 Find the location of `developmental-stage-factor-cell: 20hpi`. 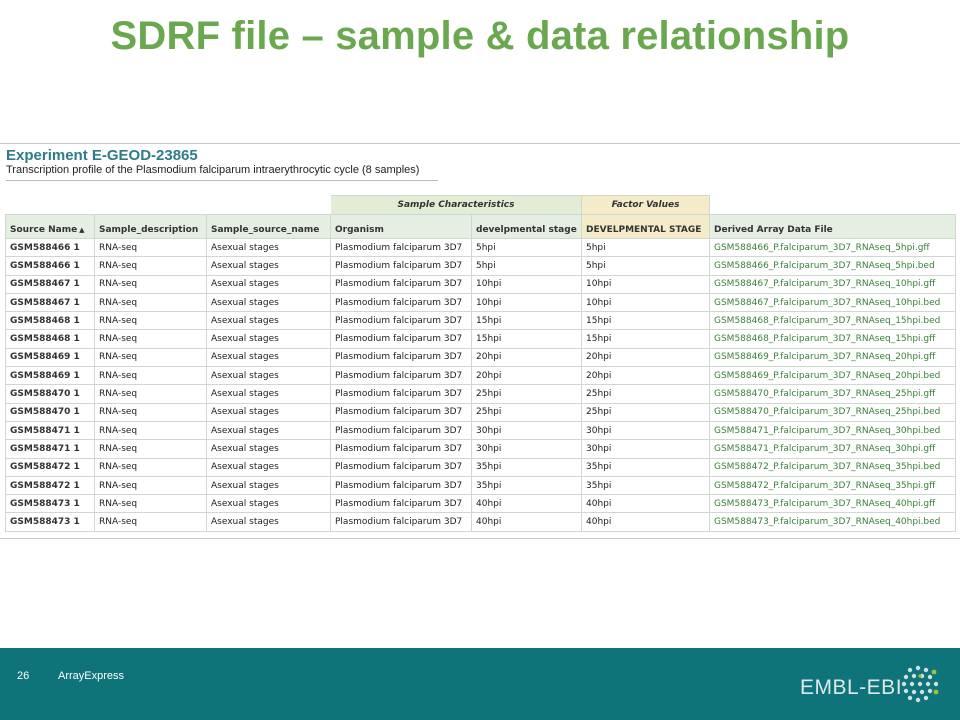

developmental-stage-factor-cell: 20hpi is located at coordinates (645, 376).